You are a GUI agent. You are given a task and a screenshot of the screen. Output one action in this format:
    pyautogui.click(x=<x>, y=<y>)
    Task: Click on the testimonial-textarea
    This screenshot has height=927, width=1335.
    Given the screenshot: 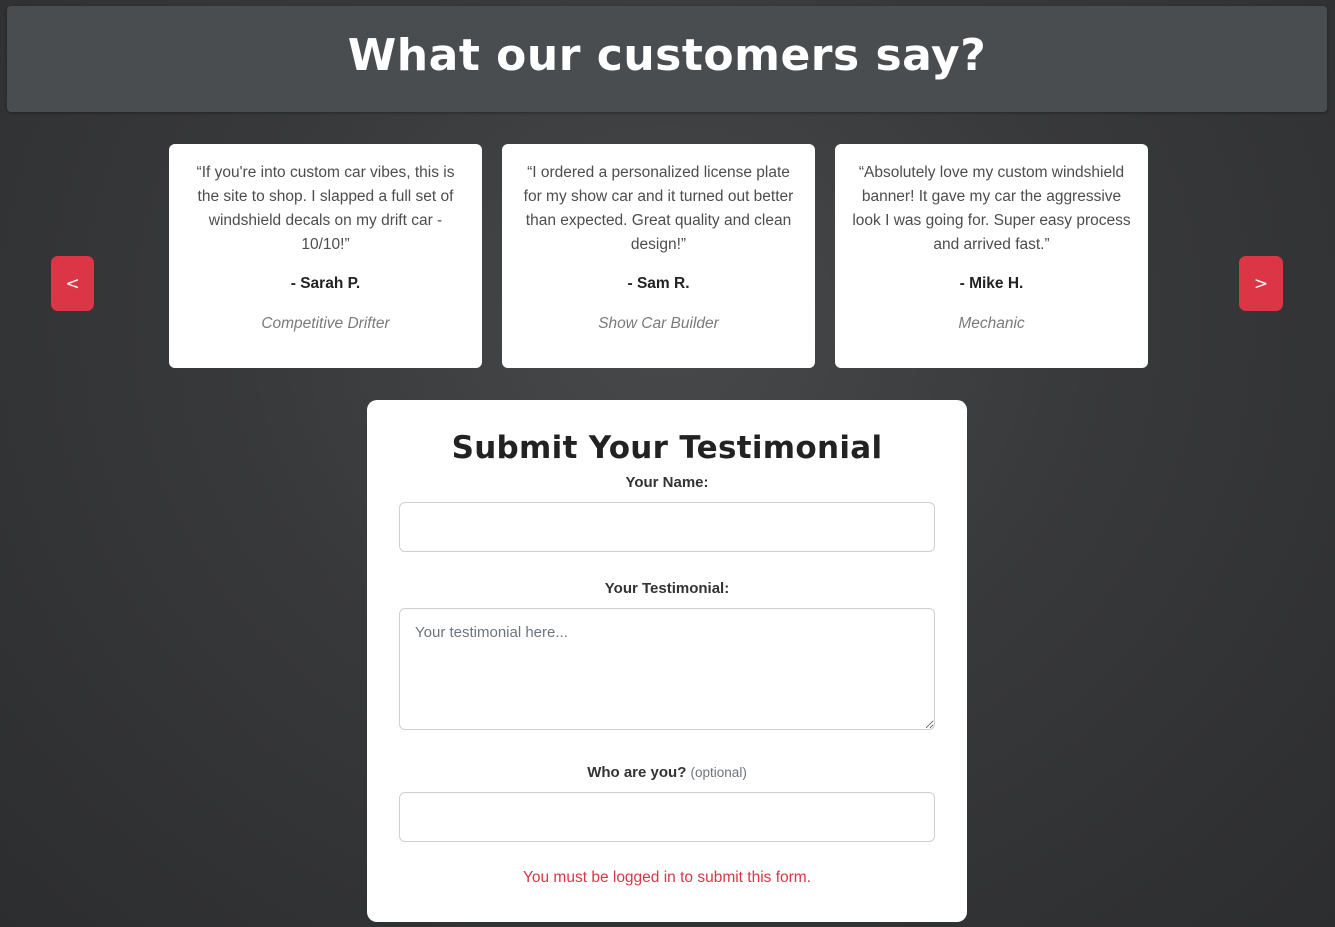 What is the action you would take?
    pyautogui.click(x=667, y=669)
    